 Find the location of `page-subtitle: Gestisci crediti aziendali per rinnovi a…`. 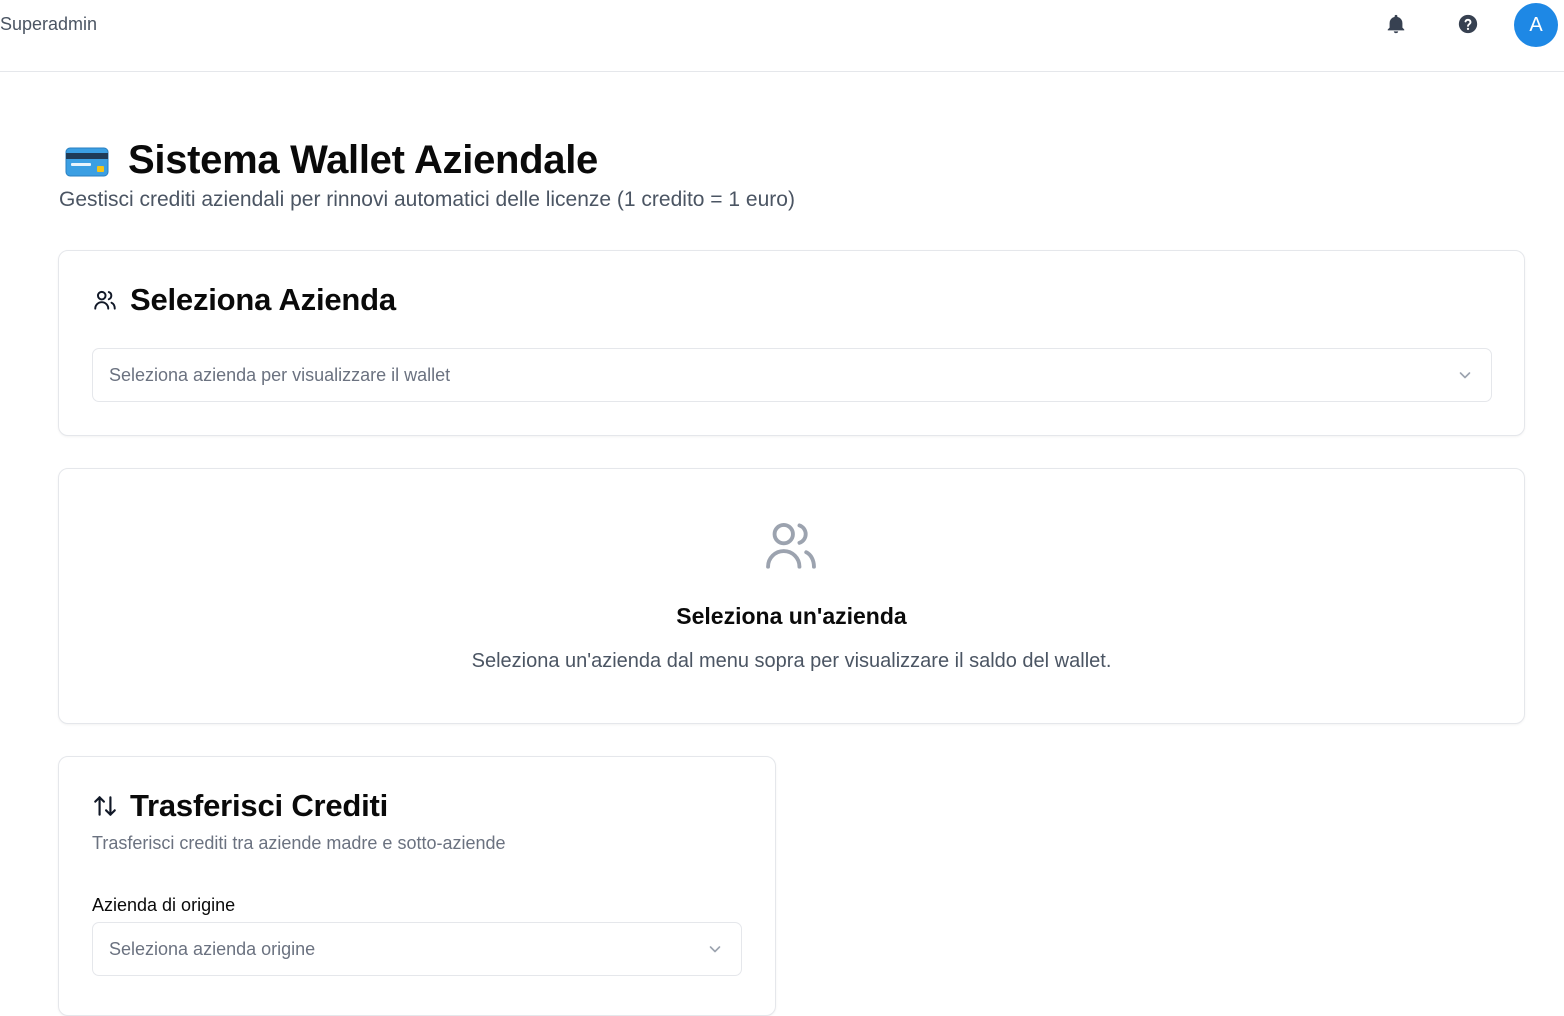

page-subtitle: Gestisci crediti aziendali per rinnovi a… is located at coordinates (427, 199).